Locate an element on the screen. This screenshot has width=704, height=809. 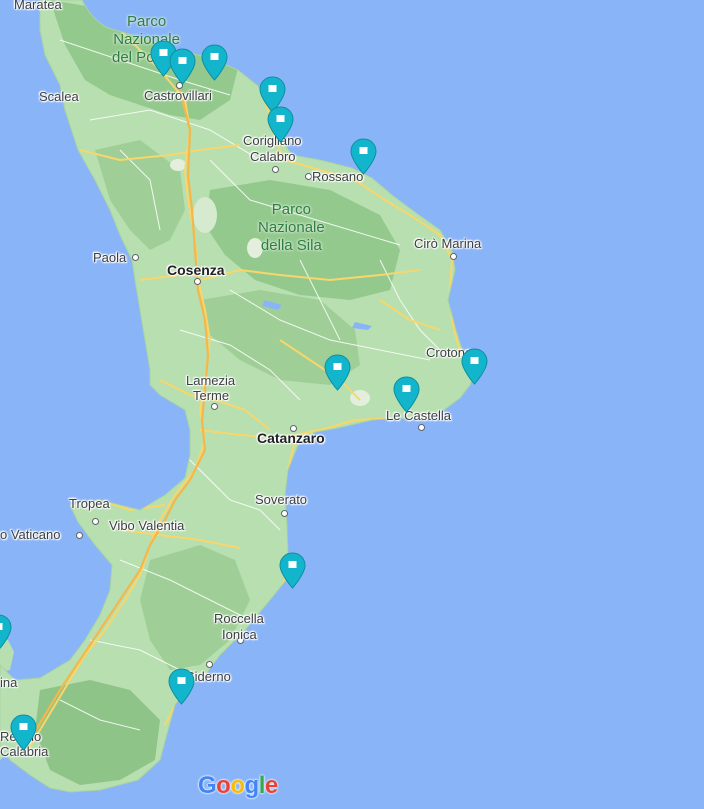
park-label-sila: Parco Nazionale della Sila is located at coordinates (291, 227).